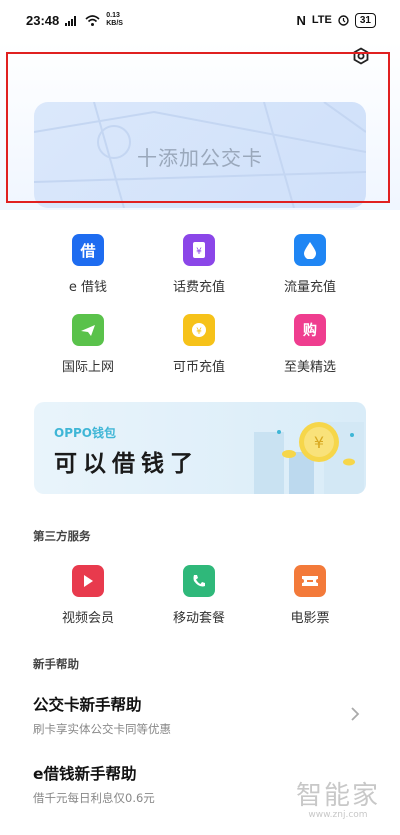  I want to click on grid-item-e-loan: 借 e 借钱, so click(88, 264).